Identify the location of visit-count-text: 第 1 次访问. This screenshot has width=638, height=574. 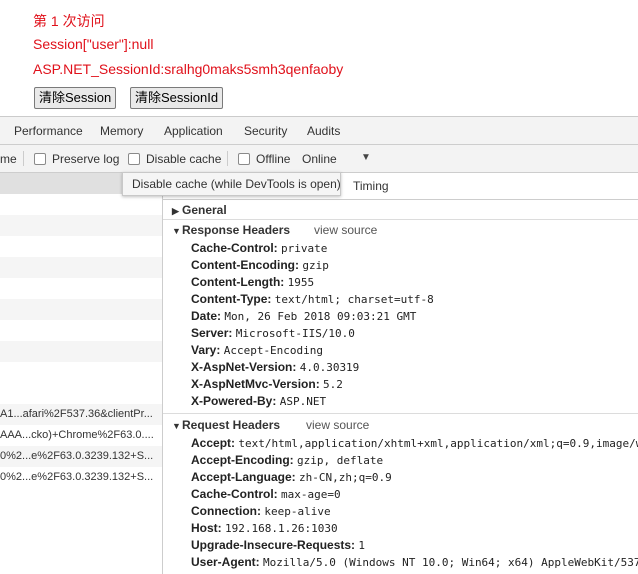
(69, 21).